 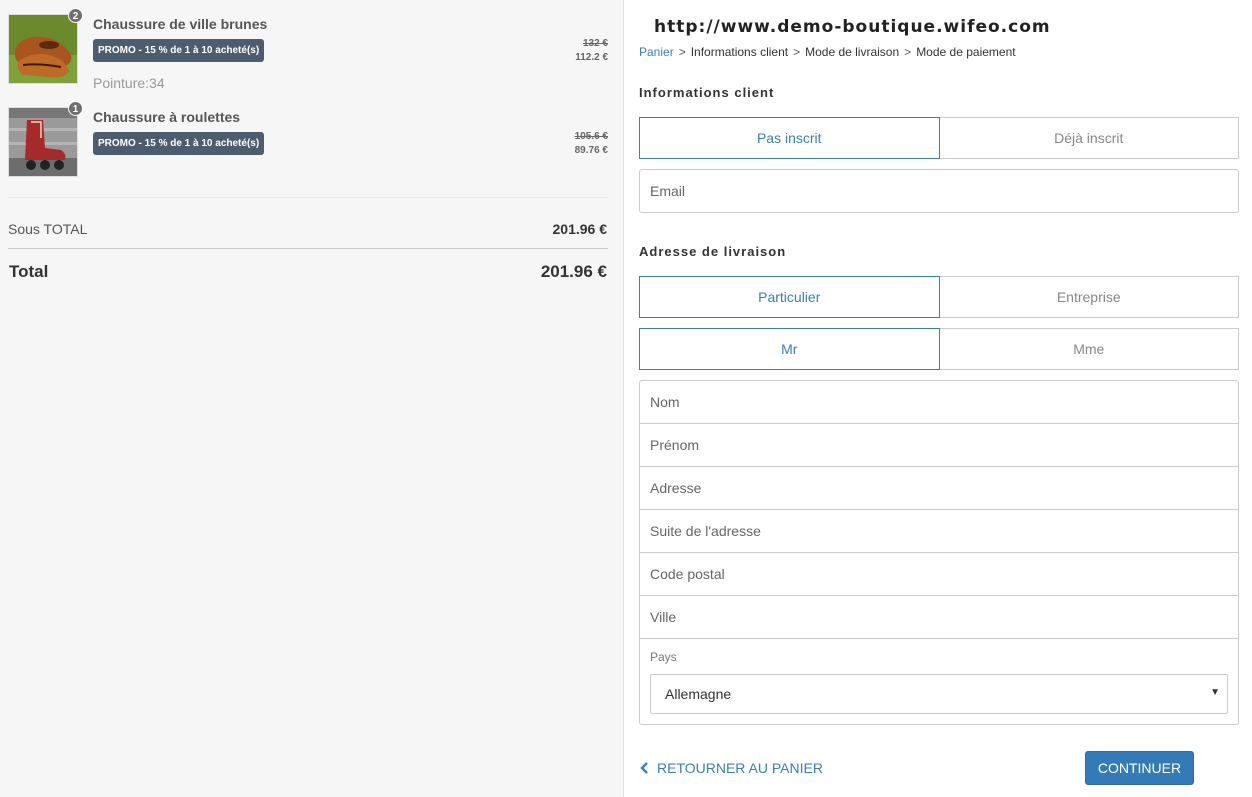 What do you see at coordinates (789, 349) in the screenshot?
I see `mr-option: Mr` at bounding box center [789, 349].